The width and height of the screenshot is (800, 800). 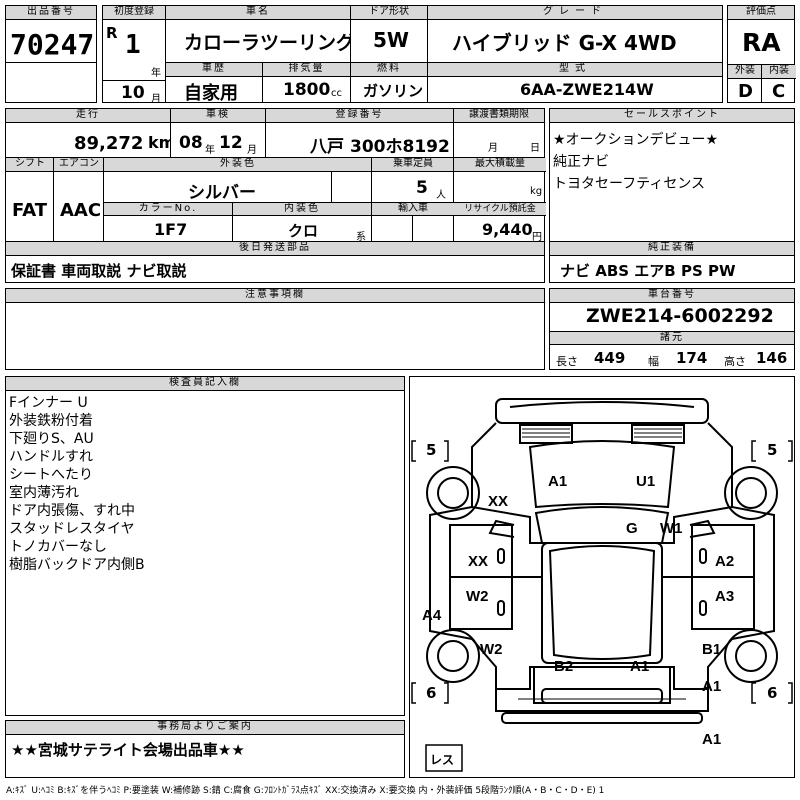 What do you see at coordinates (275, 249) in the screenshot?
I see `later-parts-header: 後日発送部品` at bounding box center [275, 249].